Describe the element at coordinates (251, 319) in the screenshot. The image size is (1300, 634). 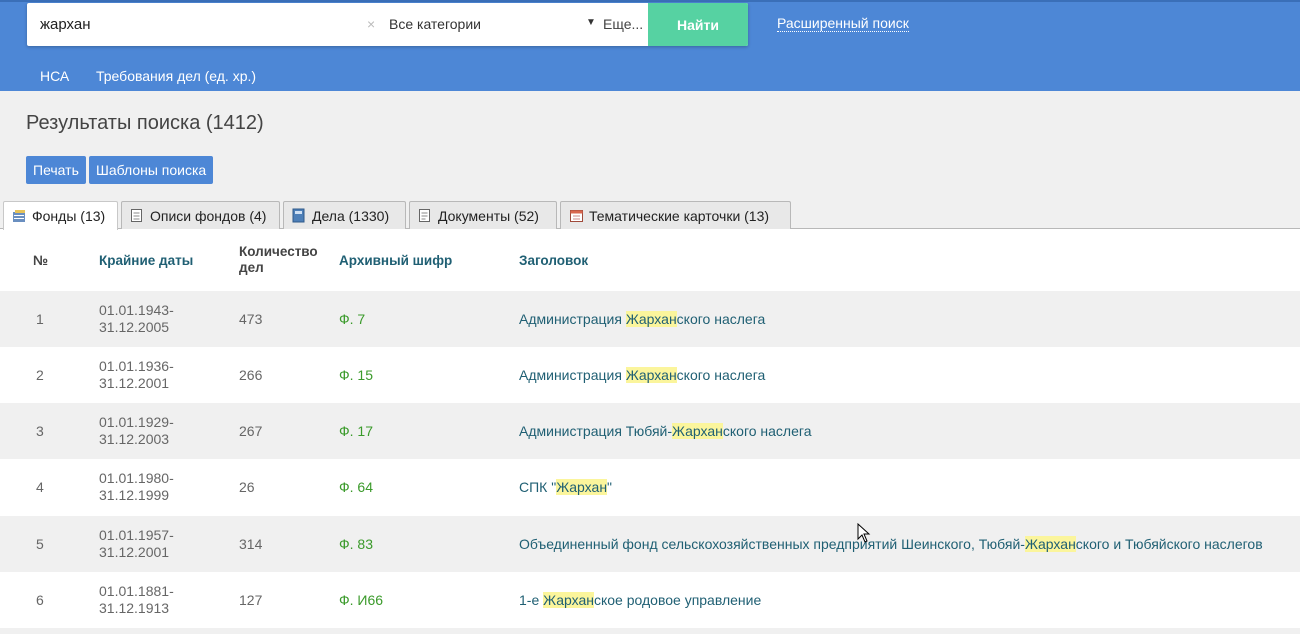
I see `row-count: 473` at that location.